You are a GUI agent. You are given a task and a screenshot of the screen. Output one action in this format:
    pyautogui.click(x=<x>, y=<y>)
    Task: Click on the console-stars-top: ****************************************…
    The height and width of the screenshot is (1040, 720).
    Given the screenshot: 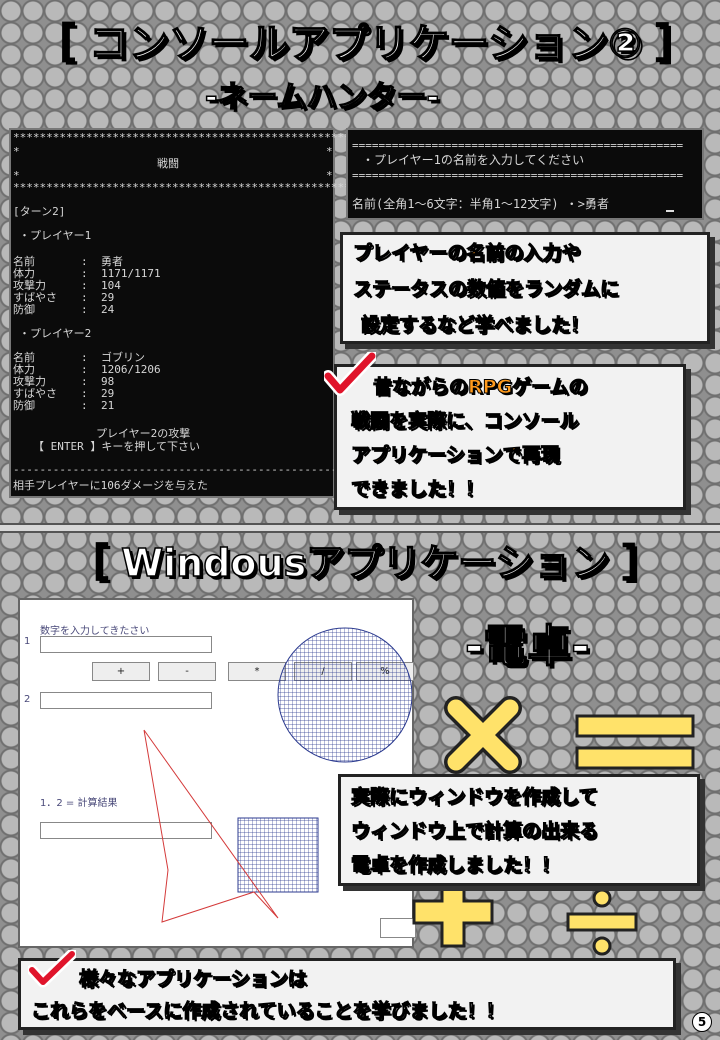 What is the action you would take?
    pyautogui.click(x=188, y=137)
    